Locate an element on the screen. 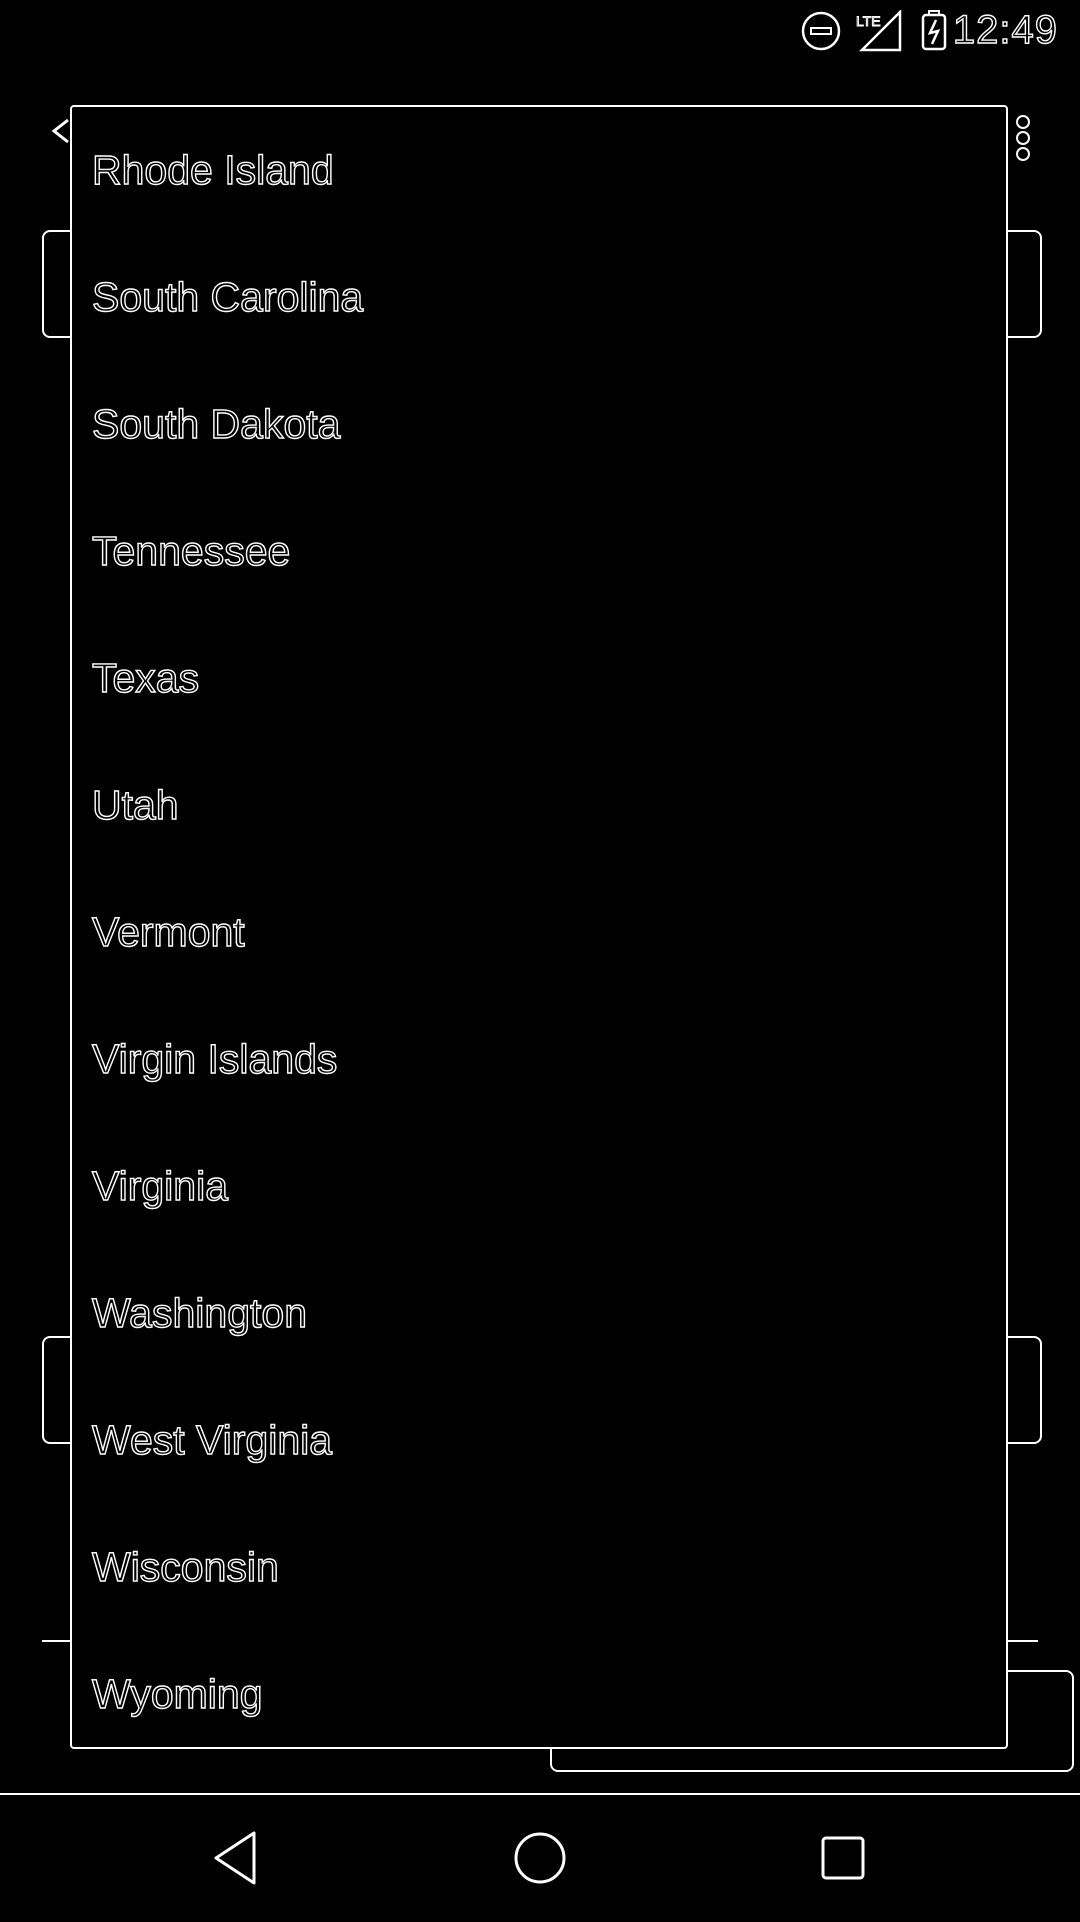  home-icon is located at coordinates (540, 1858).